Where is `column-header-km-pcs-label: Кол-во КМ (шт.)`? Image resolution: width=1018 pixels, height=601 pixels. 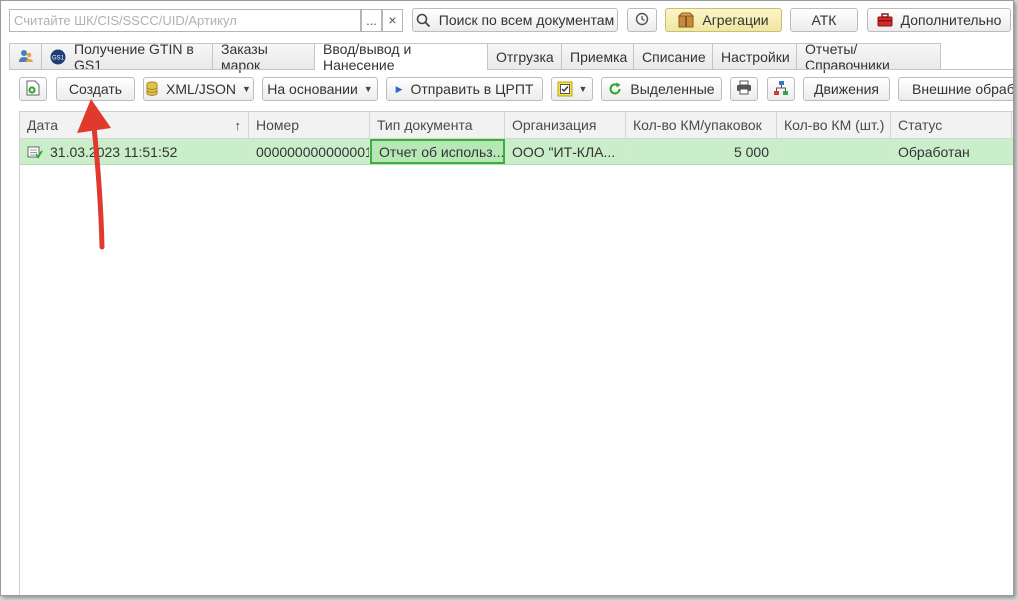
column-header-km-pcs-label: Кол-во КМ (шт.) is located at coordinates (834, 125).